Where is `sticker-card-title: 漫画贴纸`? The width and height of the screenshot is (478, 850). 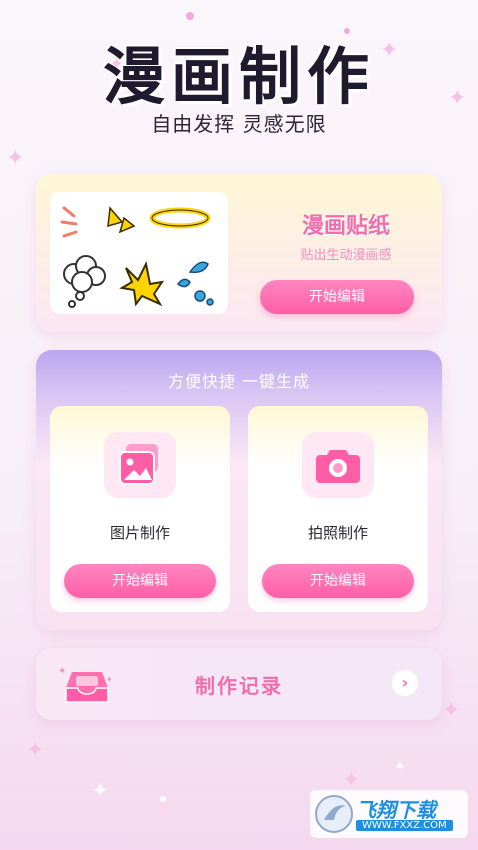
sticker-card-title: 漫画贴纸 is located at coordinates (345, 226).